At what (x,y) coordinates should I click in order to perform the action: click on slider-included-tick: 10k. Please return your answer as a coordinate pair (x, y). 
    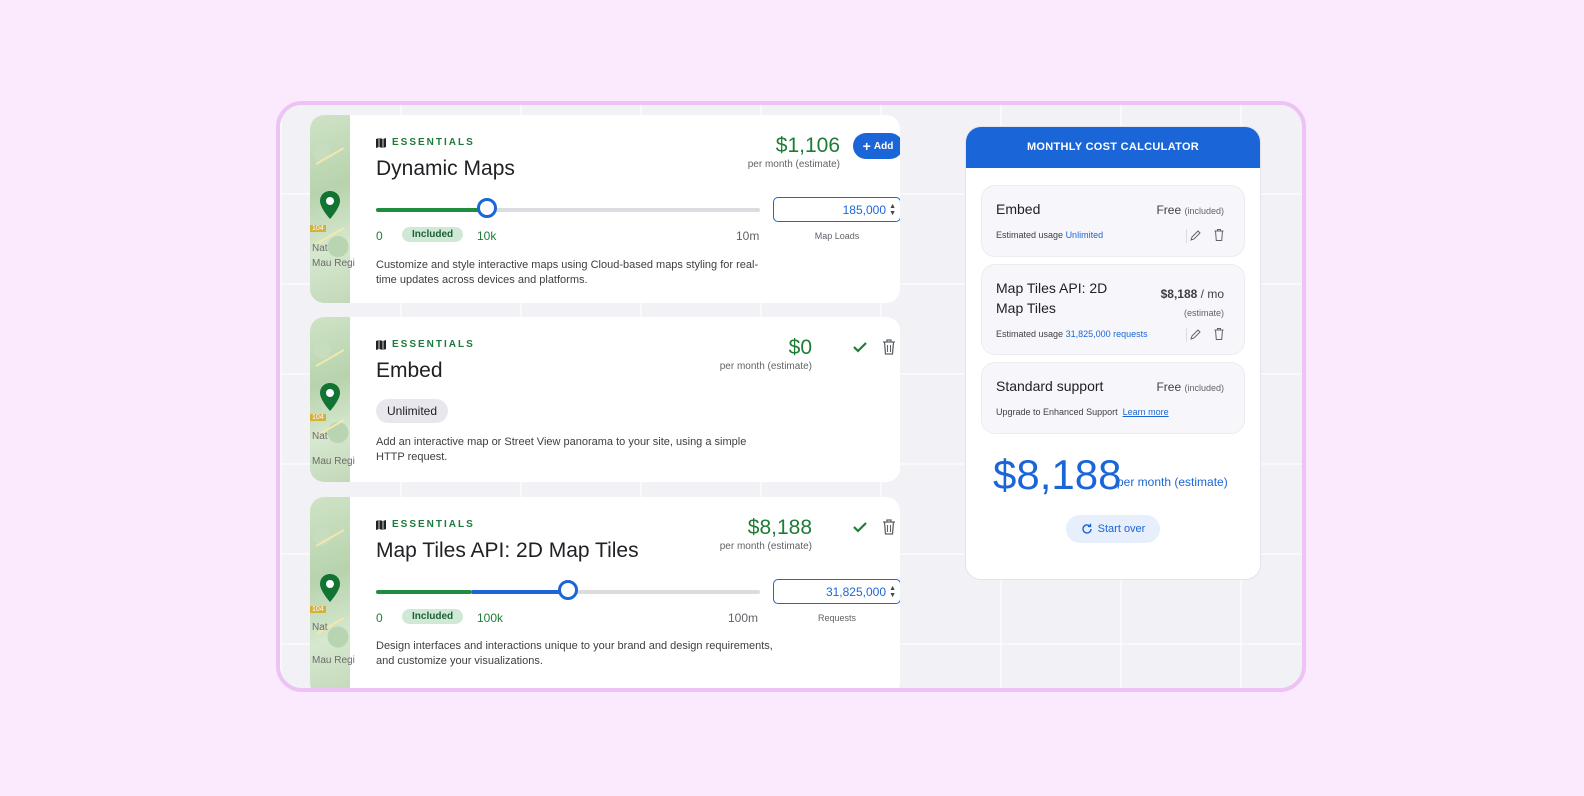
    Looking at the image, I should click on (487, 236).